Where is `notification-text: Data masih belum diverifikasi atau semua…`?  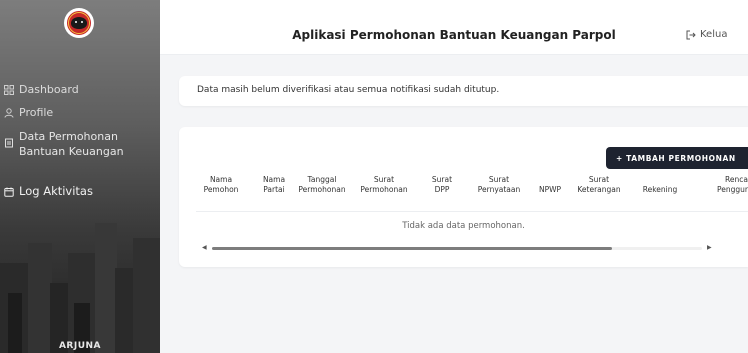
notification-text: Data masih belum diverifikasi atau semua… is located at coordinates (348, 90).